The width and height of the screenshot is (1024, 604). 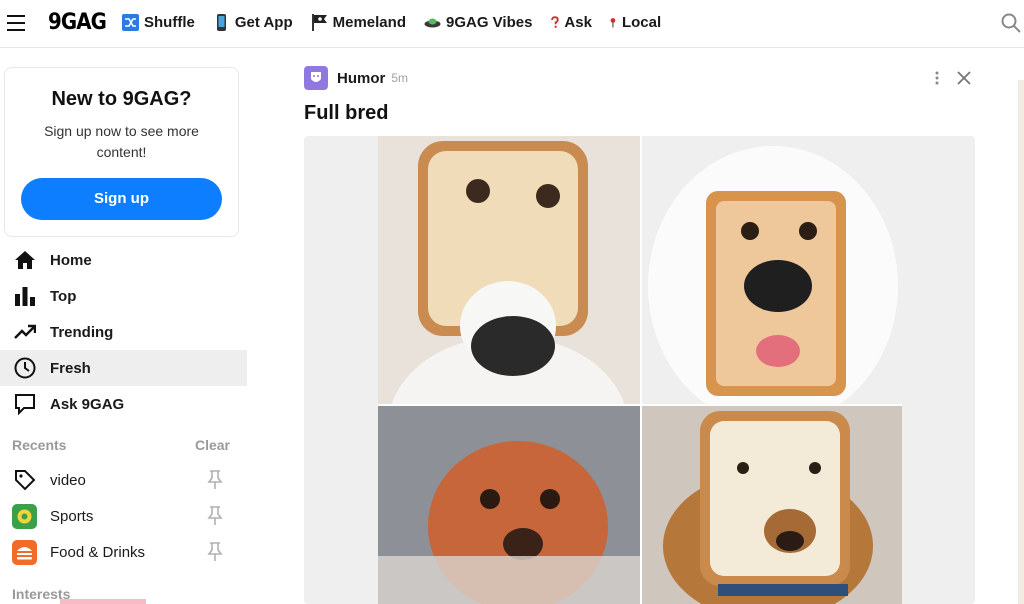 I want to click on nav-local: Local, so click(x=635, y=22).